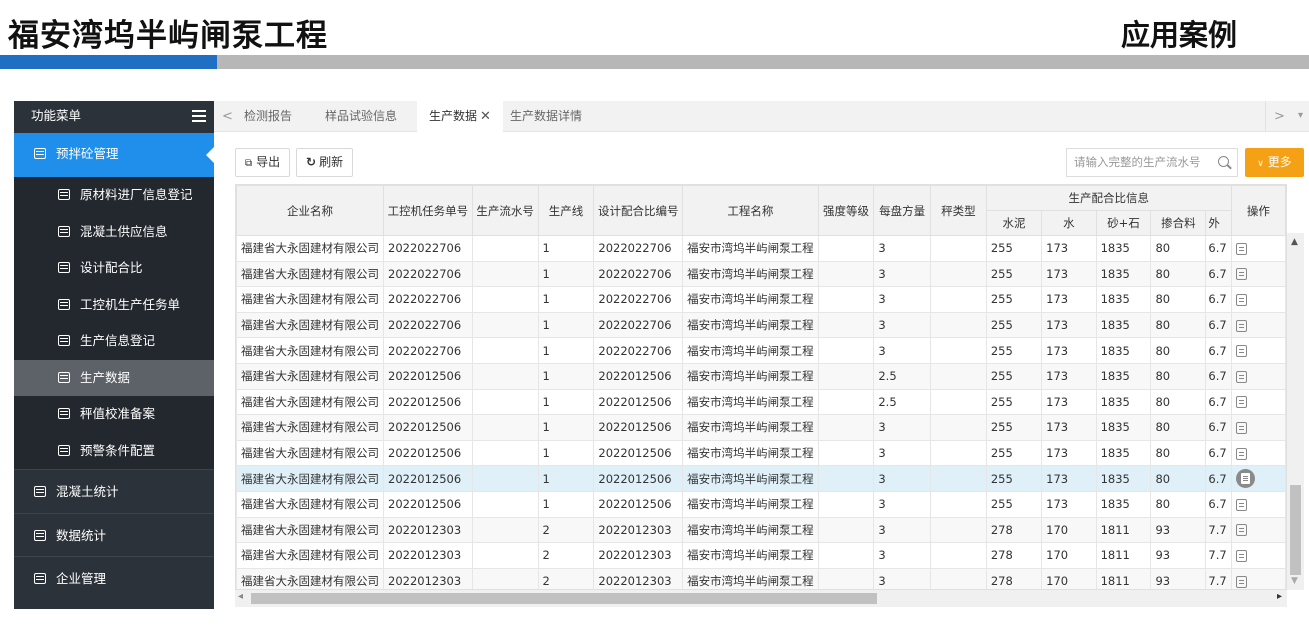 The image size is (1309, 630). What do you see at coordinates (114, 231) in the screenshot?
I see `sidebar-item-concrete-supply: 混凝土供应信息` at bounding box center [114, 231].